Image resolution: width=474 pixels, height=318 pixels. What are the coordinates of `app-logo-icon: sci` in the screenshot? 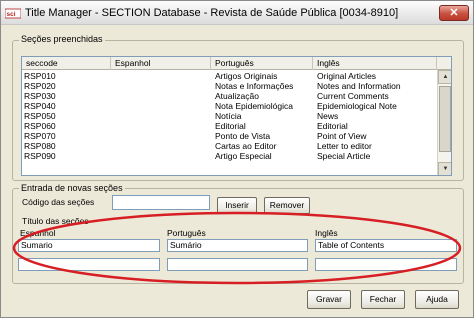 It's located at (13, 13).